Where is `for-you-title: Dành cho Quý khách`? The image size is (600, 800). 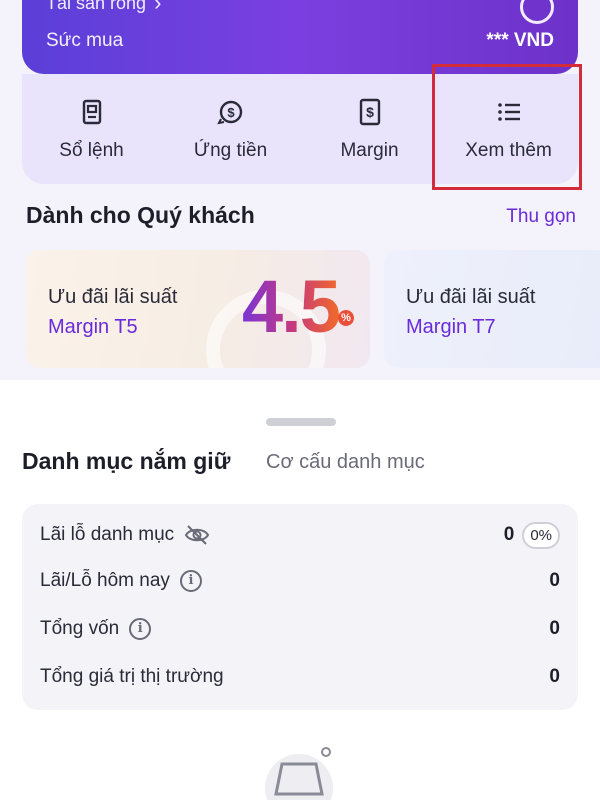 for-you-title: Dành cho Quý khách is located at coordinates (140, 215).